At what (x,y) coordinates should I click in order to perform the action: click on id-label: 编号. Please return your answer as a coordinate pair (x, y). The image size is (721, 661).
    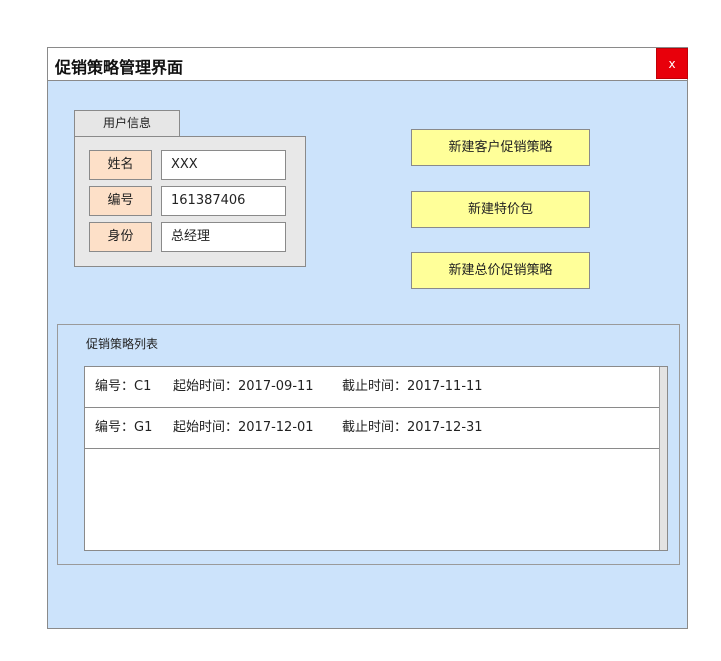
    Looking at the image, I should click on (120, 201).